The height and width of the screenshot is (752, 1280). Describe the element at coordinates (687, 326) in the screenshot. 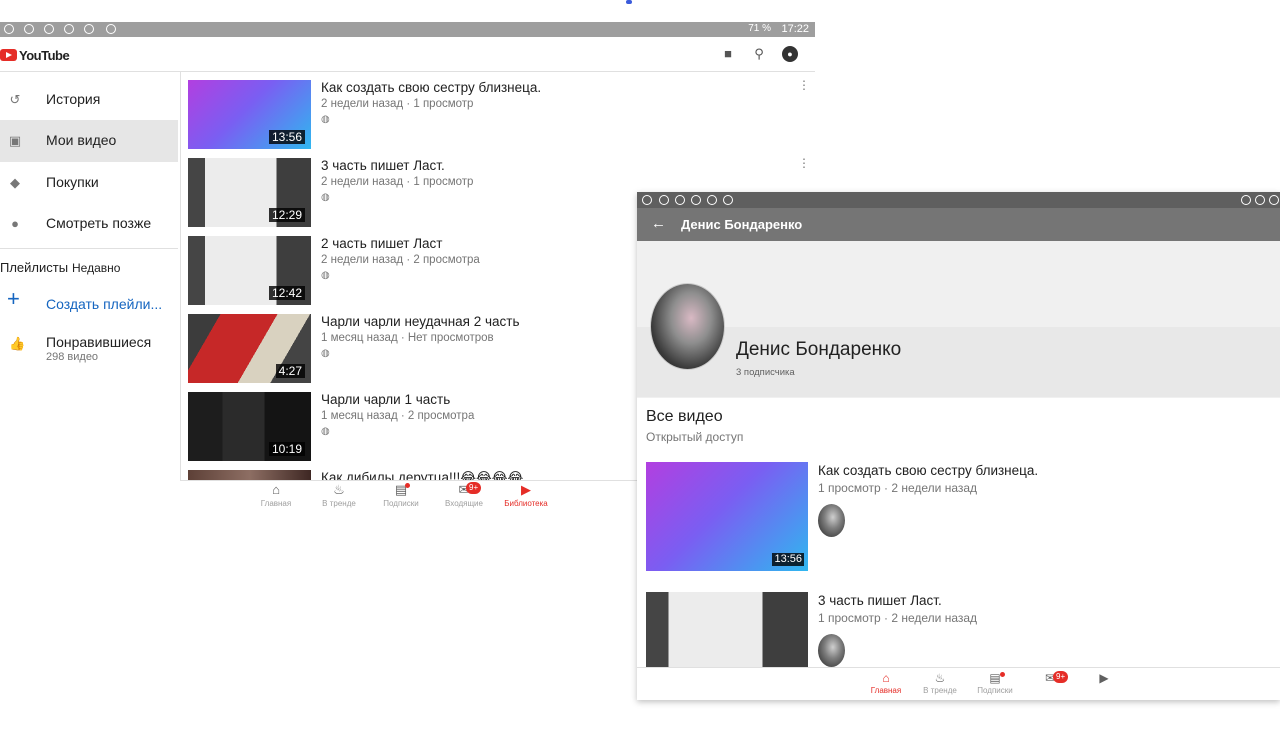

I see `channel-avatar` at that location.